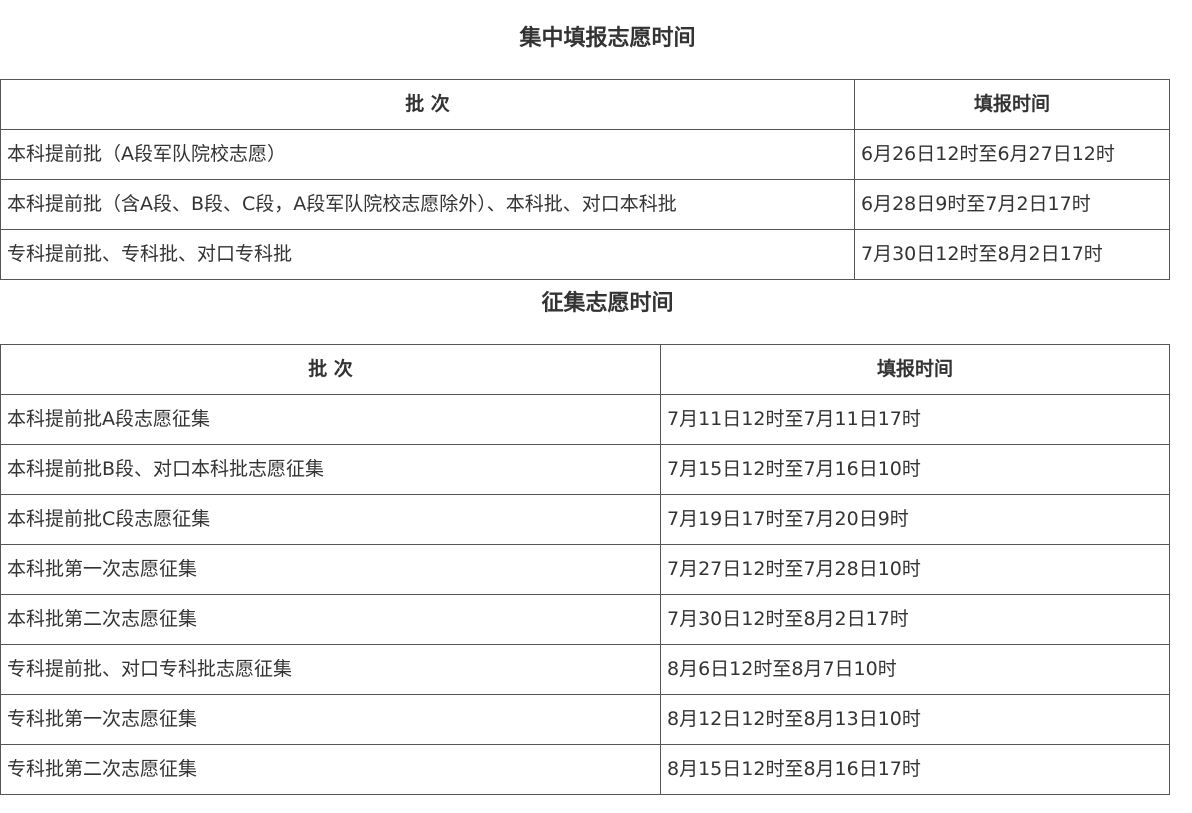 Image resolution: width=1192 pixels, height=813 pixels. I want to click on time-cell: 7月19日17时至7月20日9时, so click(915, 519).